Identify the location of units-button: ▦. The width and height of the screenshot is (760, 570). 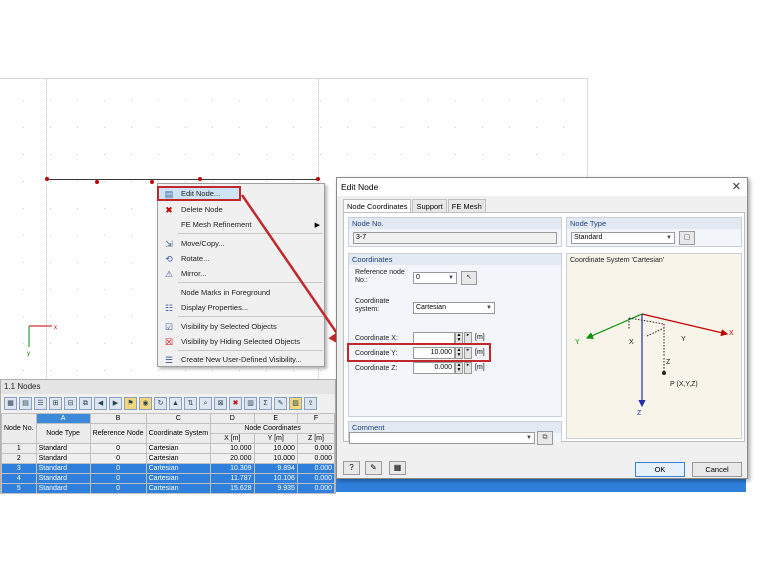
(397, 468).